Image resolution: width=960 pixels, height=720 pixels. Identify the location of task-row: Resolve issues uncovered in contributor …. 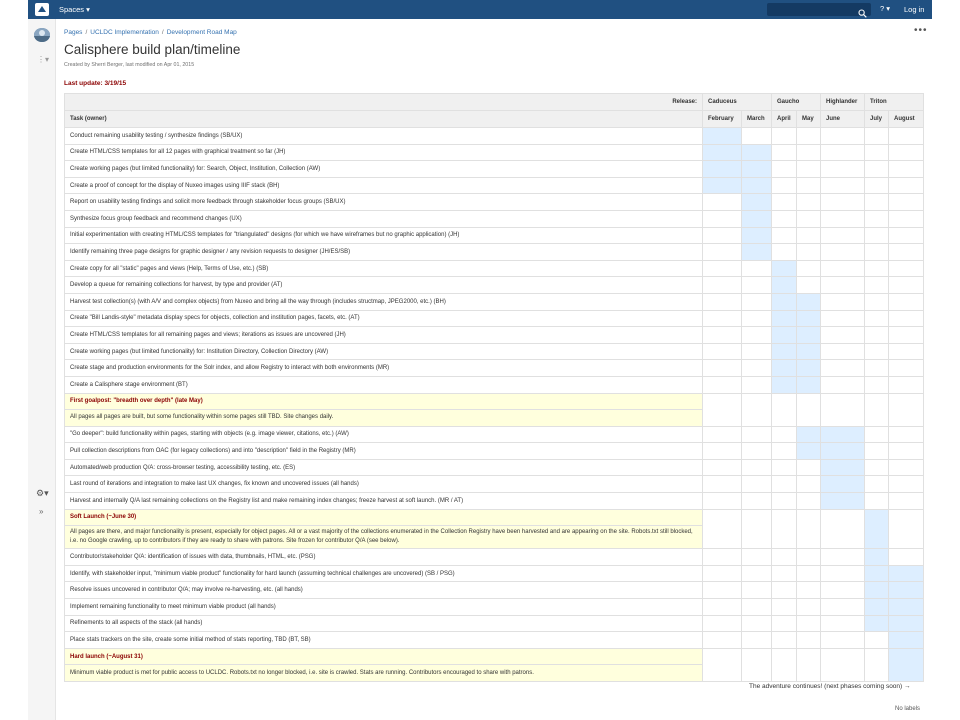
(494, 590).